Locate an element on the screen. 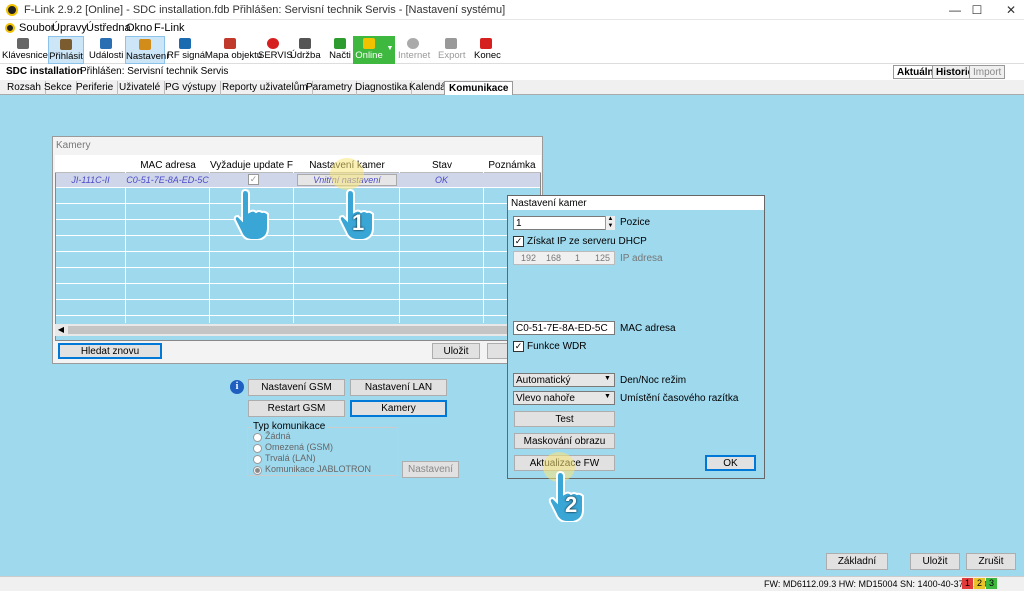 The height and width of the screenshot is (591, 1024). installation-name: SDC installation is located at coordinates (44, 71).